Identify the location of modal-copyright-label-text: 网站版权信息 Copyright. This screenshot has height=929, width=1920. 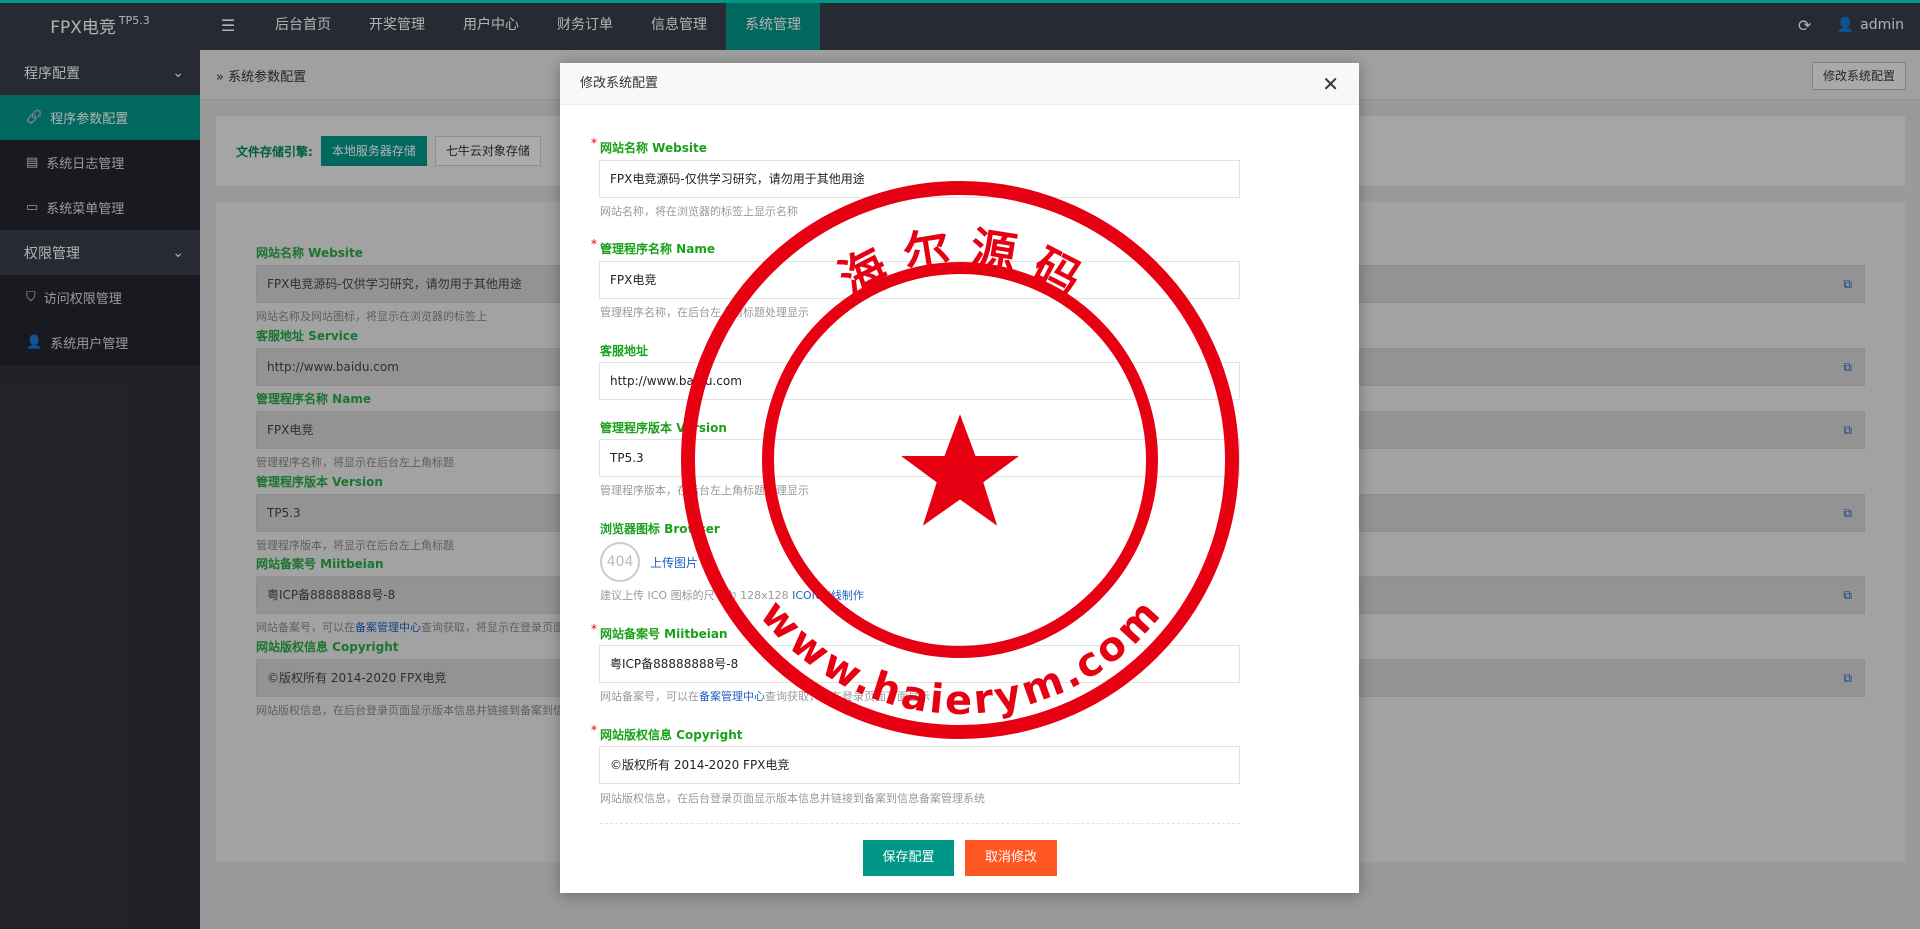
(671, 735).